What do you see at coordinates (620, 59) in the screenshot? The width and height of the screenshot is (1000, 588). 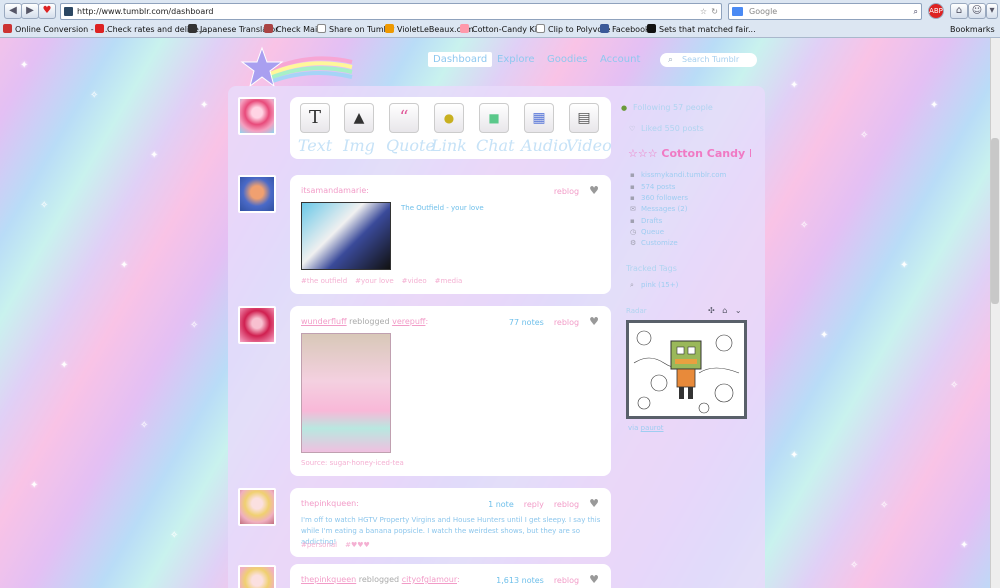 I see `nav-account: Account` at bounding box center [620, 59].